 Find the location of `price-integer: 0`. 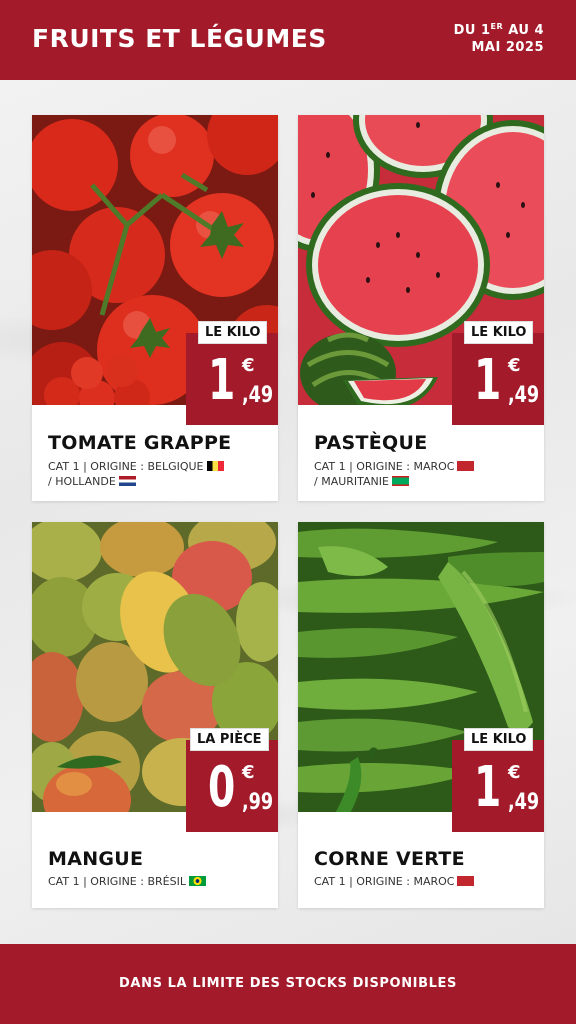

price-integer: 0 is located at coordinates (222, 787).